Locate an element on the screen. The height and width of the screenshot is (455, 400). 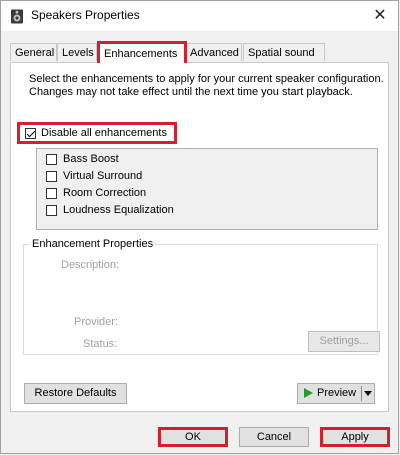
title-bar: Speakers Properties ✕ is located at coordinates (199, 16).